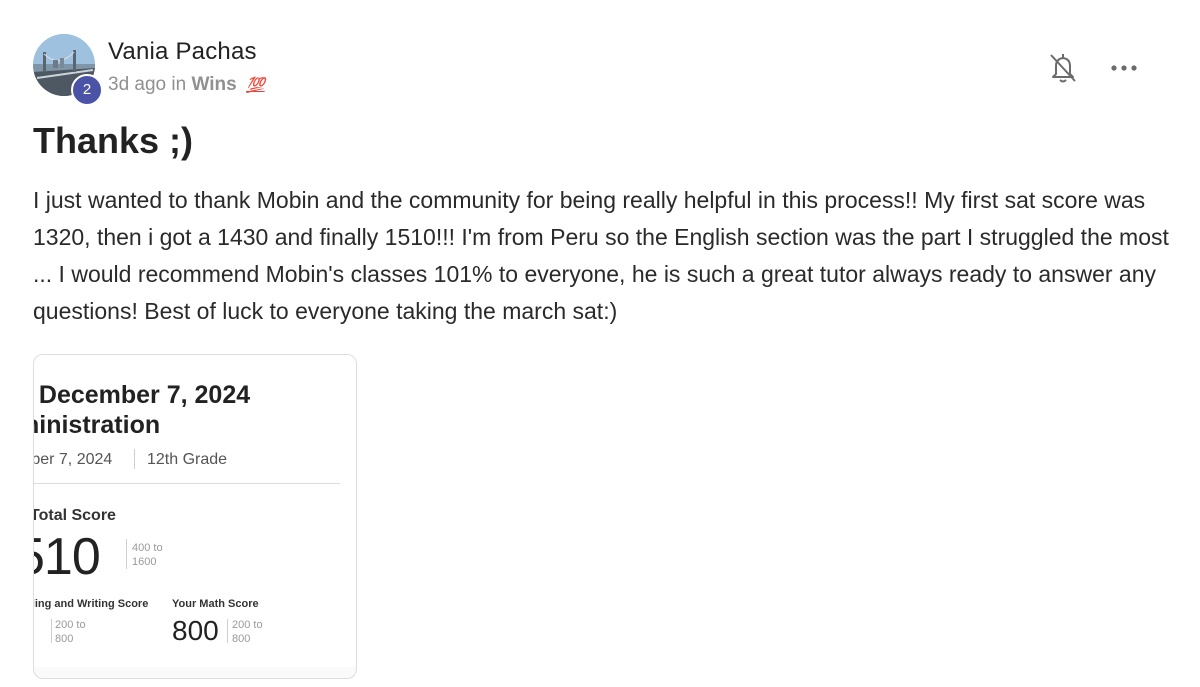  What do you see at coordinates (247, 632) in the screenshot?
I see `math-score-range: 200 to 800` at bounding box center [247, 632].